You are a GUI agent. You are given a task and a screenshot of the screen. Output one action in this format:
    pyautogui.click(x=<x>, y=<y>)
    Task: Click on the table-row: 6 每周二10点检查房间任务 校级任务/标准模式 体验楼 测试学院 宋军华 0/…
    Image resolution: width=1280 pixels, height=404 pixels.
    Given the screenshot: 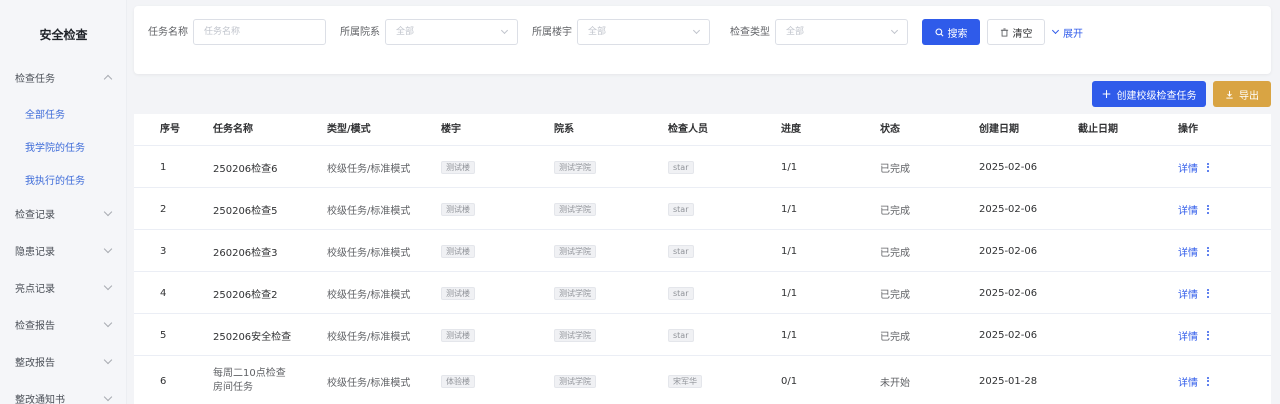 What is the action you would take?
    pyautogui.click(x=702, y=381)
    